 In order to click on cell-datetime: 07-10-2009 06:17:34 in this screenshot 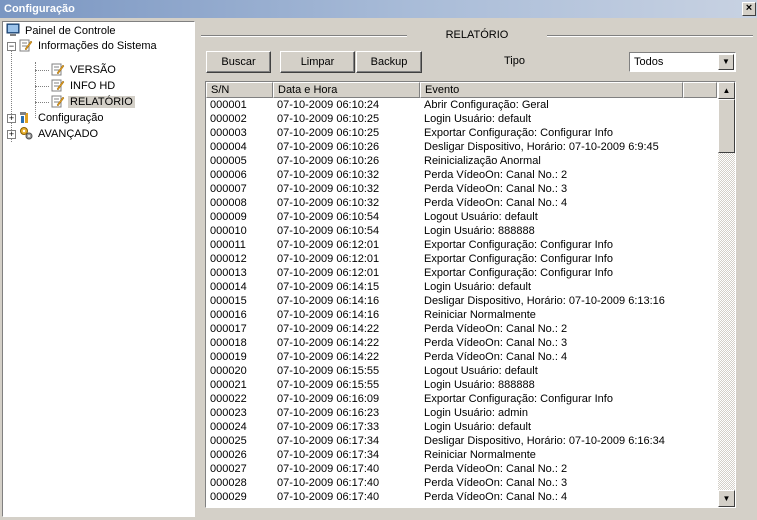, I will do `click(328, 441)`.